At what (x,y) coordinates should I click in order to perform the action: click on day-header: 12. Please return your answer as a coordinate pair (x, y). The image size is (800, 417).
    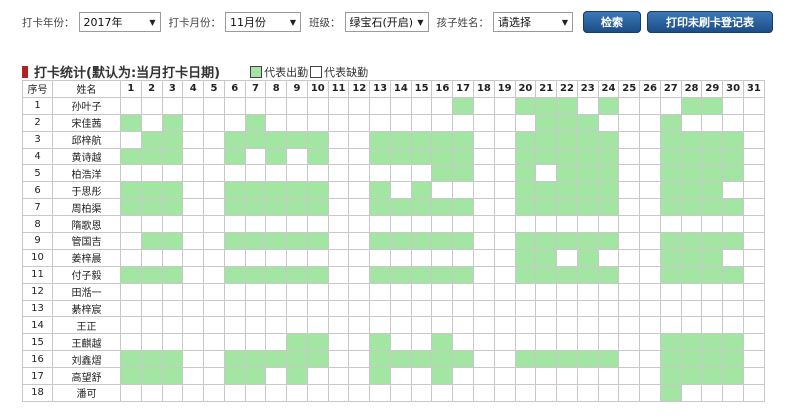
    Looking at the image, I should click on (359, 89).